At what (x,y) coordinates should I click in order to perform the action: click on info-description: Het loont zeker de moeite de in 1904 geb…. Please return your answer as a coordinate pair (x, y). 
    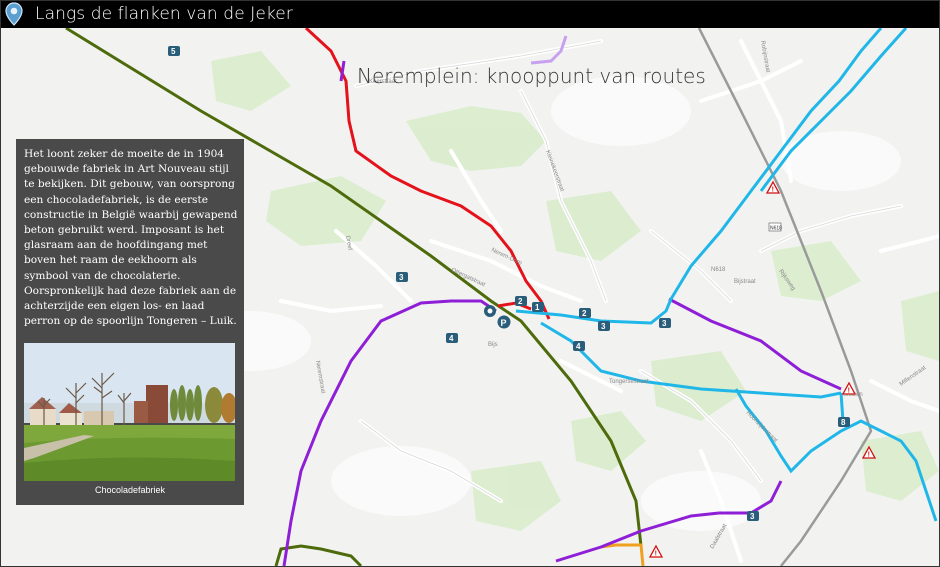
    Looking at the image, I should click on (131, 238).